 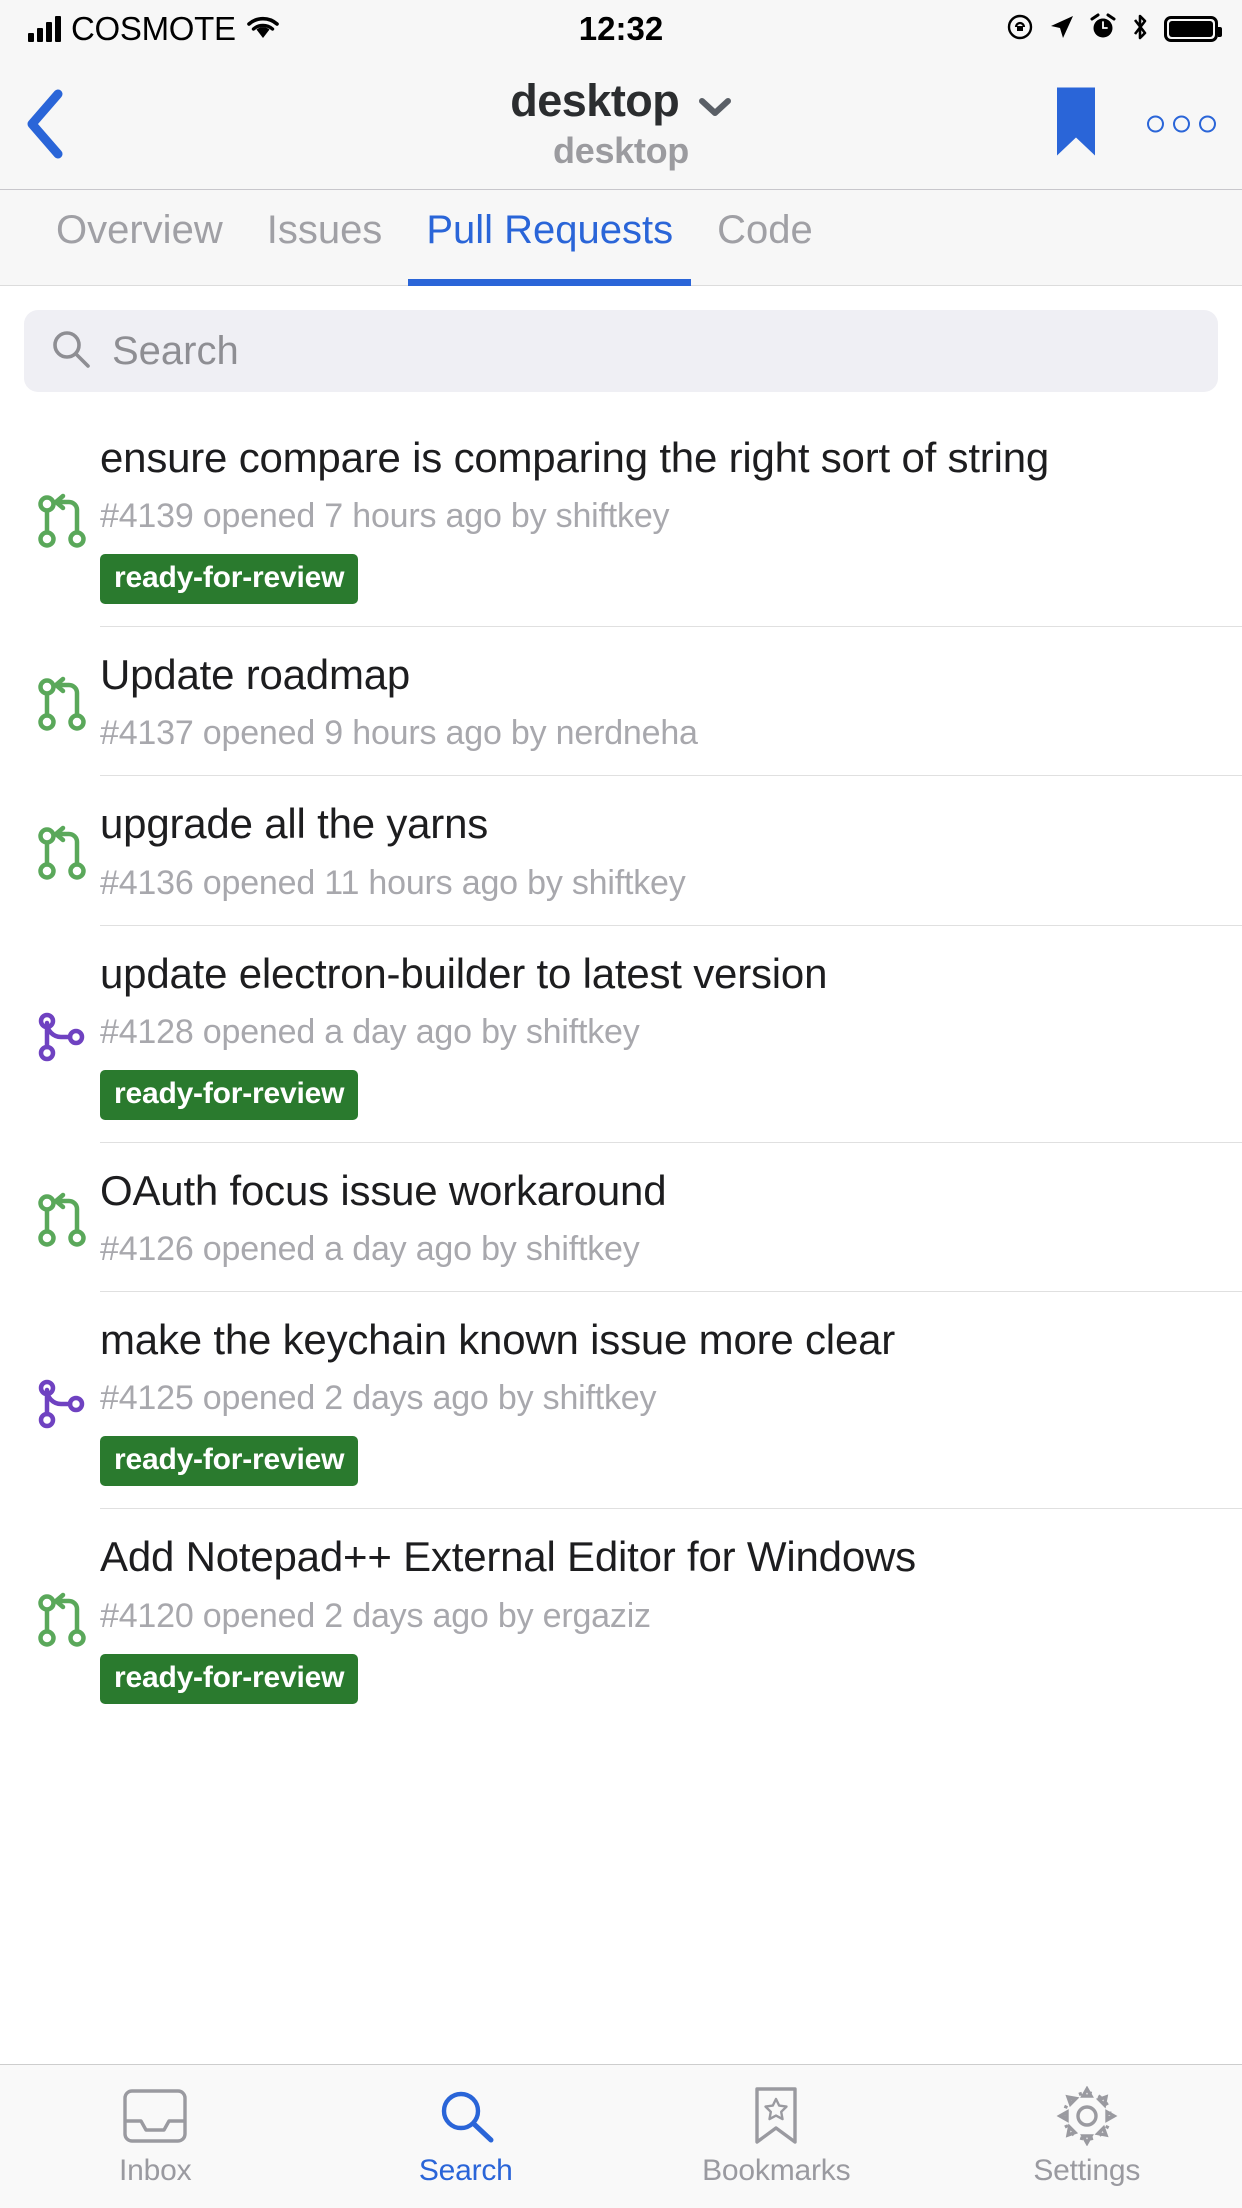 I want to click on bluetooth-icon, so click(x=1140, y=29).